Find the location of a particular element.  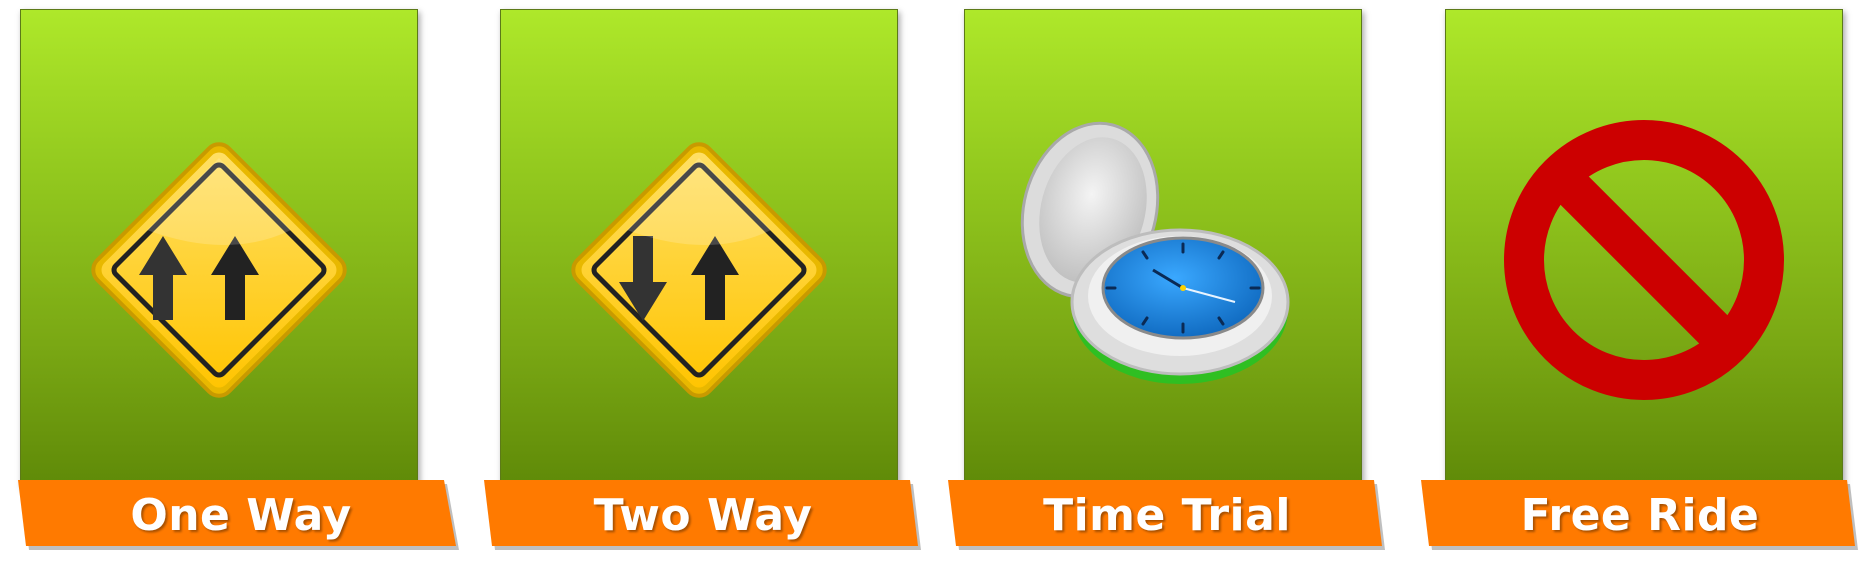

mode-banner-free-ride: Free Ride is located at coordinates (1638, 516).